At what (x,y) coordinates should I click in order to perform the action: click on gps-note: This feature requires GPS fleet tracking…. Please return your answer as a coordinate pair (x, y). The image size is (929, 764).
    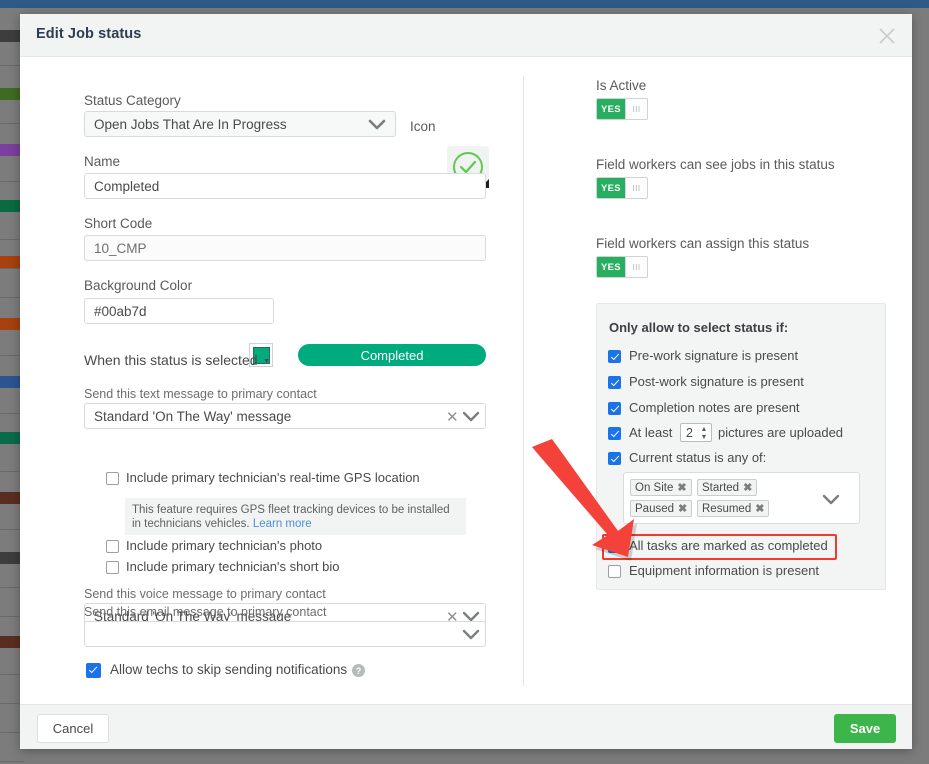
    Looking at the image, I should click on (295, 516).